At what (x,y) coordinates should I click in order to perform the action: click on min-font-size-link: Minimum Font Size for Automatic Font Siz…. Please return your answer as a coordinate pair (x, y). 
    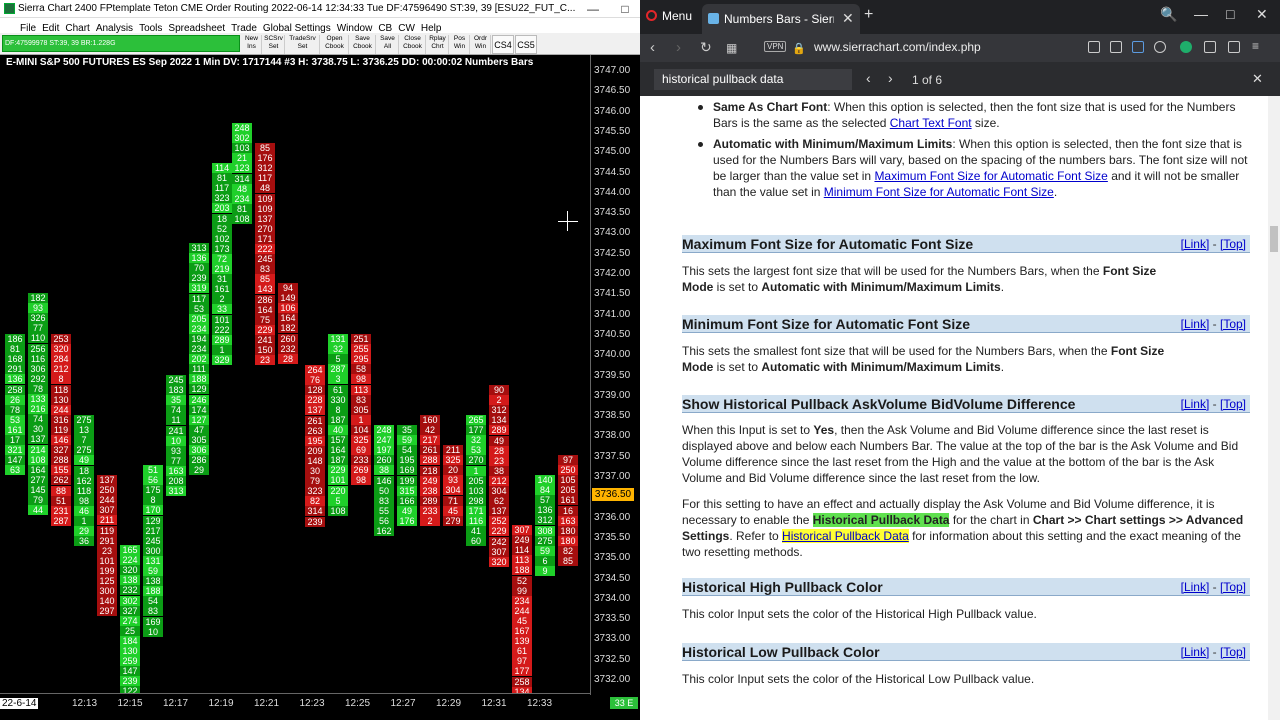
    Looking at the image, I should click on (939, 192).